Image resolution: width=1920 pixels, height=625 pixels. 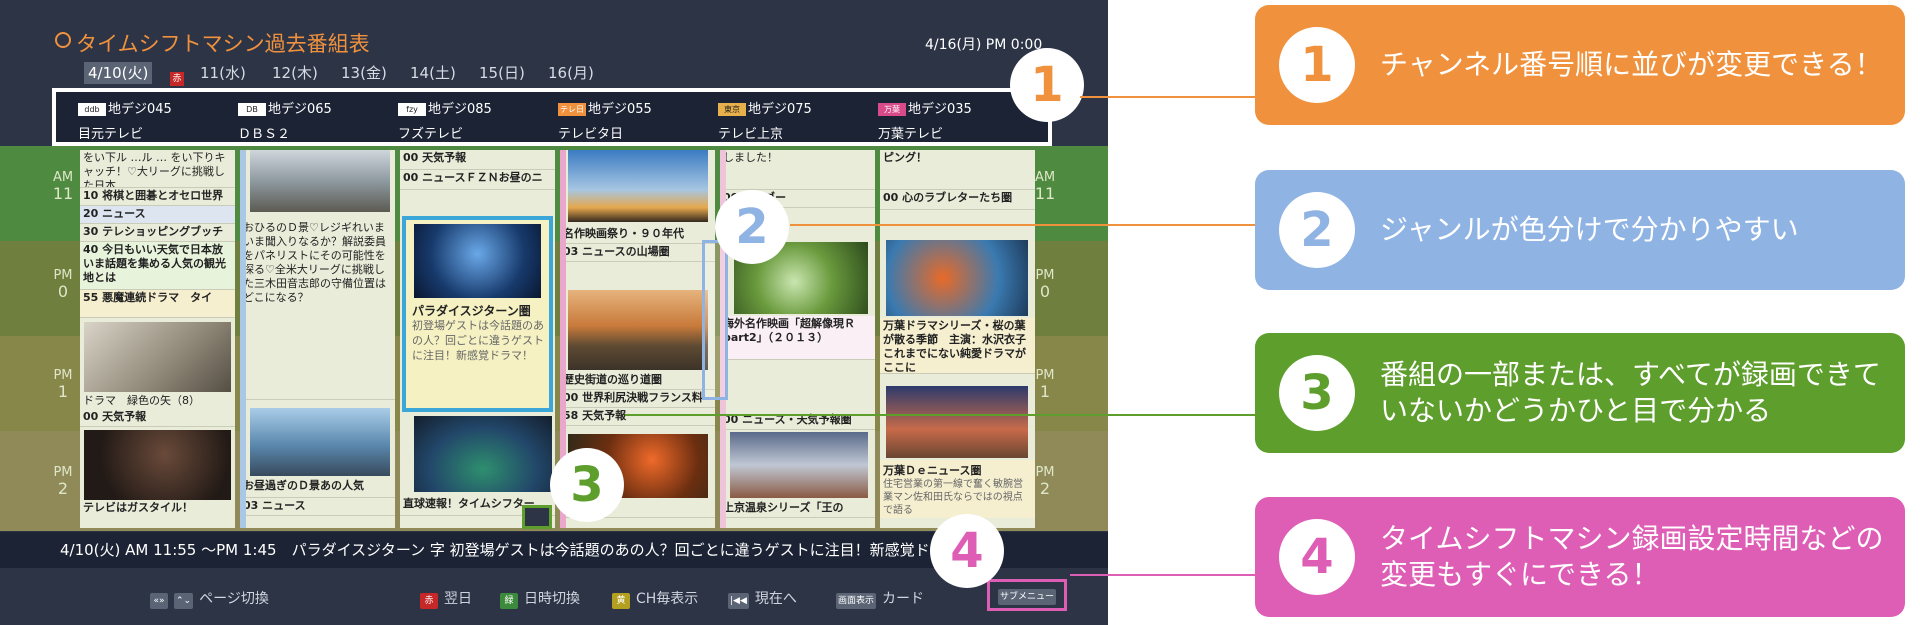 I want to click on date-tab-0410: 4/10(火), so click(x=118, y=73).